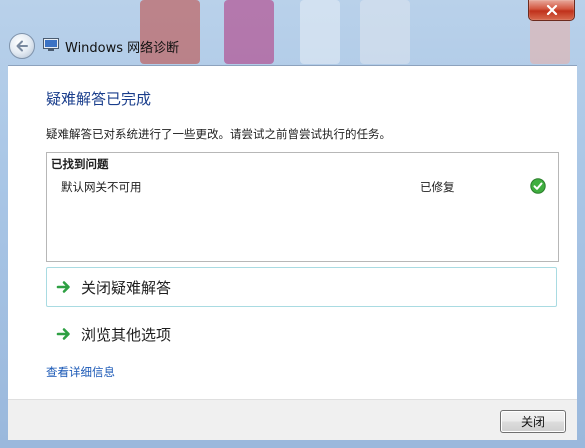 The image size is (585, 448). Describe the element at coordinates (292, 419) in the screenshot. I see `dialog-footer: 关闭` at that location.